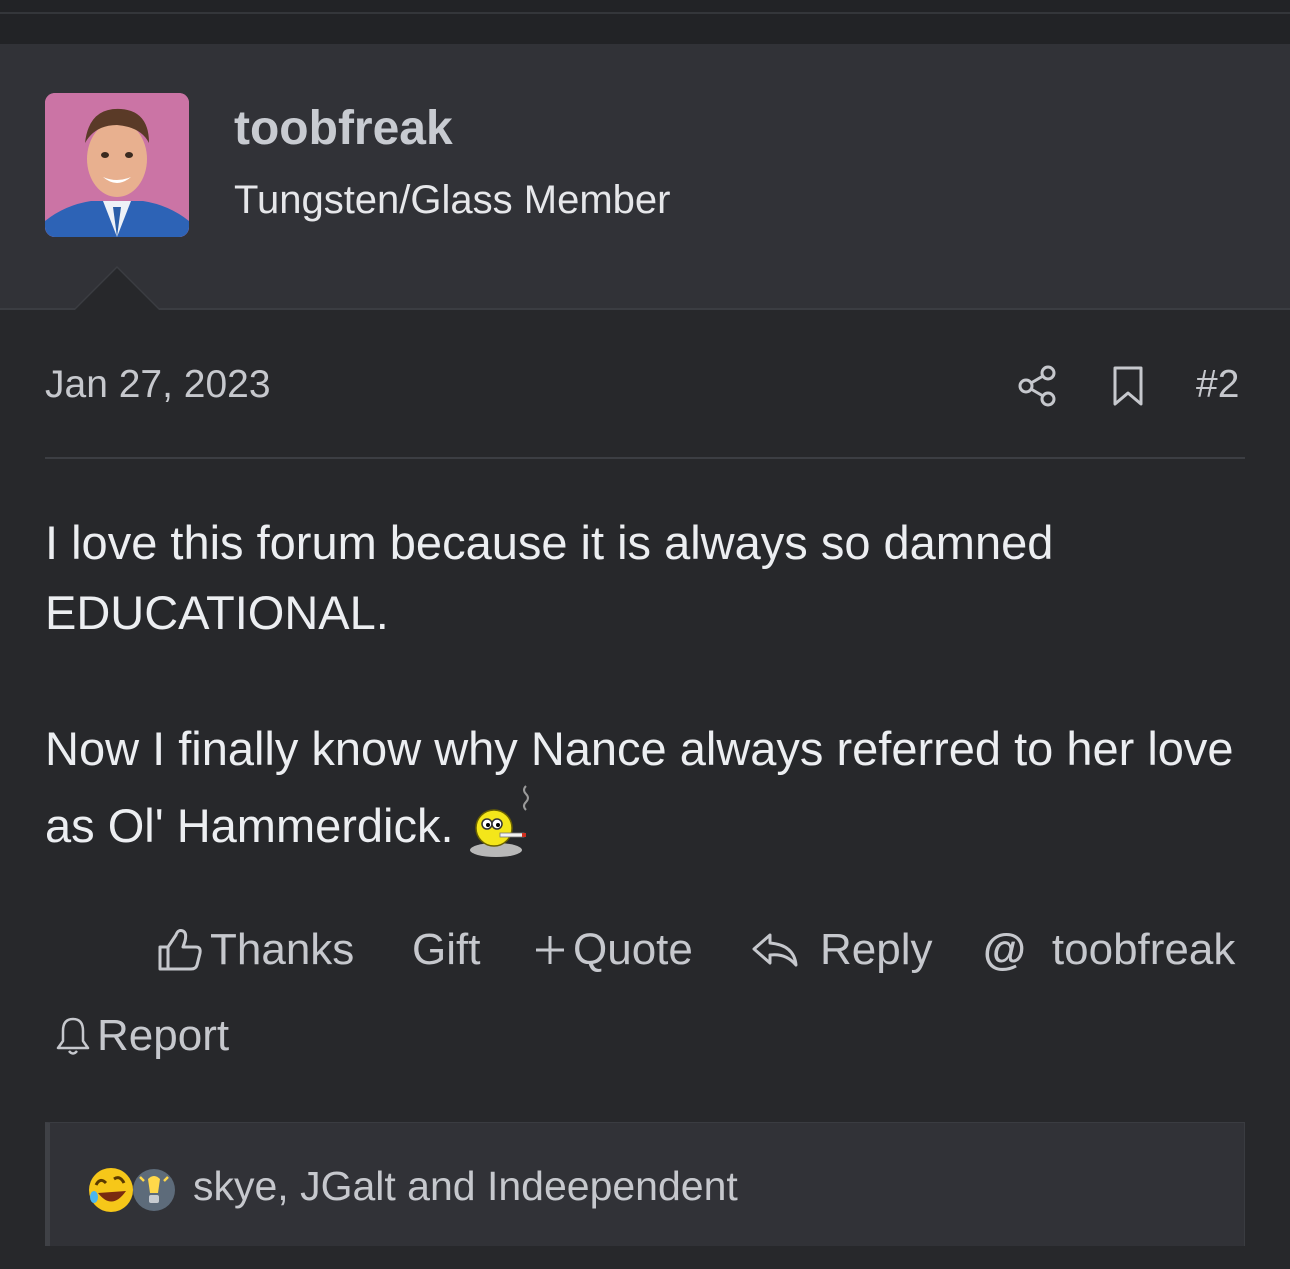  I want to click on lightbulb-emoji-icon, so click(111, 1190).